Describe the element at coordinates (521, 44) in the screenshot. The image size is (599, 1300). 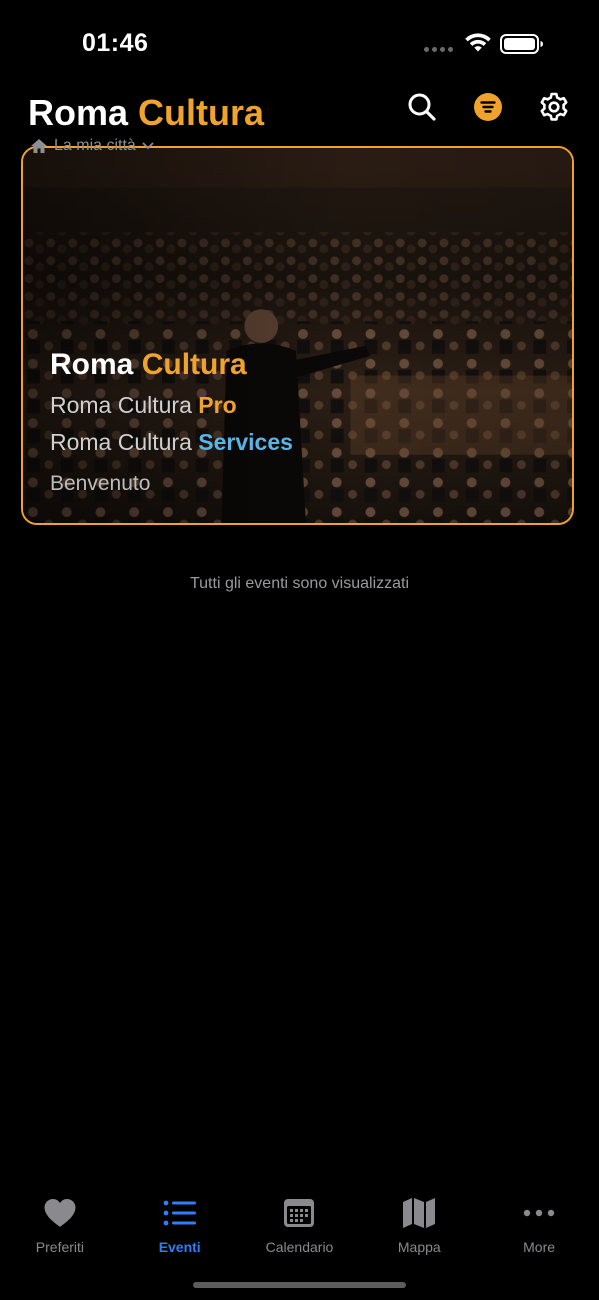
I see `battery-icon` at that location.